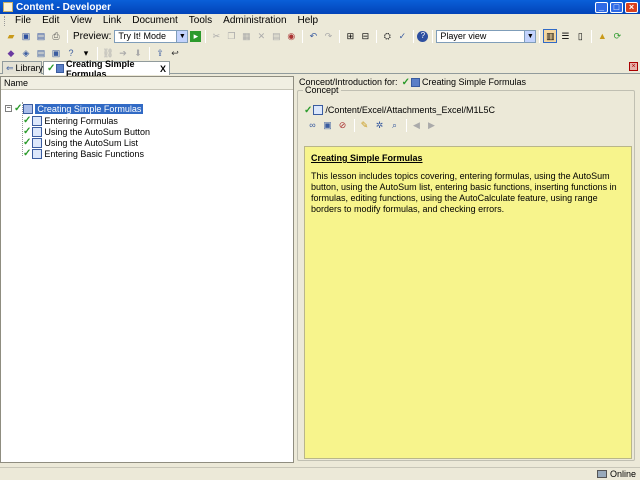 The width and height of the screenshot is (640, 480). What do you see at coordinates (394, 125) in the screenshot?
I see `preview-icon: ⌕` at bounding box center [394, 125].